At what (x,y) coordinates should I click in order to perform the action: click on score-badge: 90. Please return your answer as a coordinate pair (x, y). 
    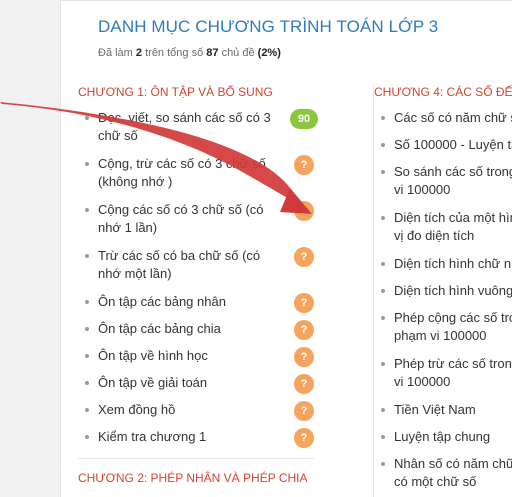
    Looking at the image, I should click on (304, 119).